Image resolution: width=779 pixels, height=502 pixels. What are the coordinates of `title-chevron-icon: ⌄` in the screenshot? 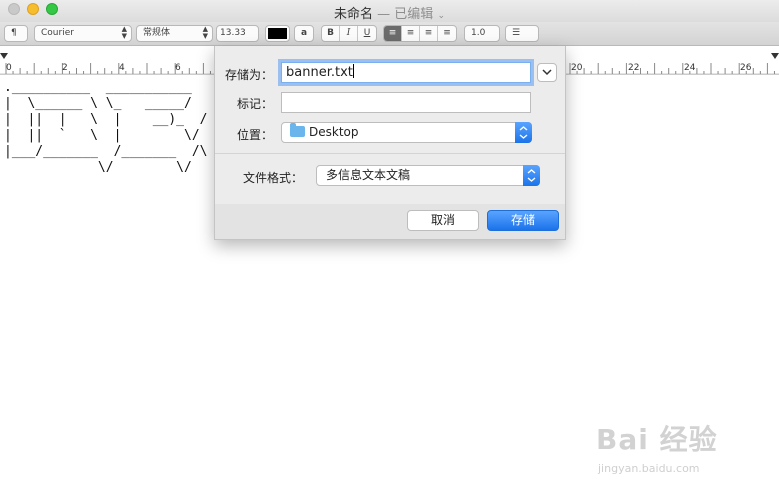 It's located at (441, 16).